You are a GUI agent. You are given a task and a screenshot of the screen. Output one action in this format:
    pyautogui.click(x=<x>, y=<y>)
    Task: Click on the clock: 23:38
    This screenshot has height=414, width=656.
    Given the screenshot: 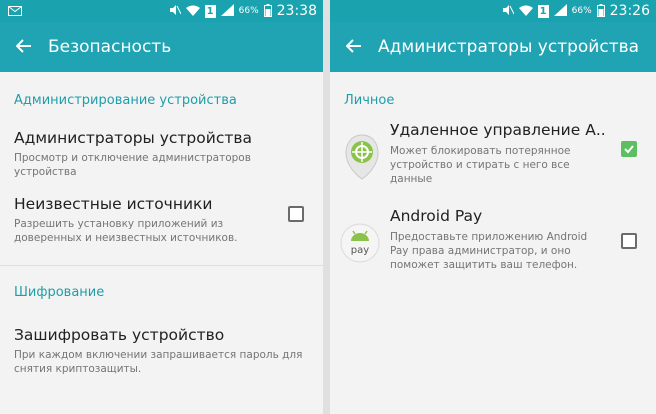 What is the action you would take?
    pyautogui.click(x=296, y=11)
    